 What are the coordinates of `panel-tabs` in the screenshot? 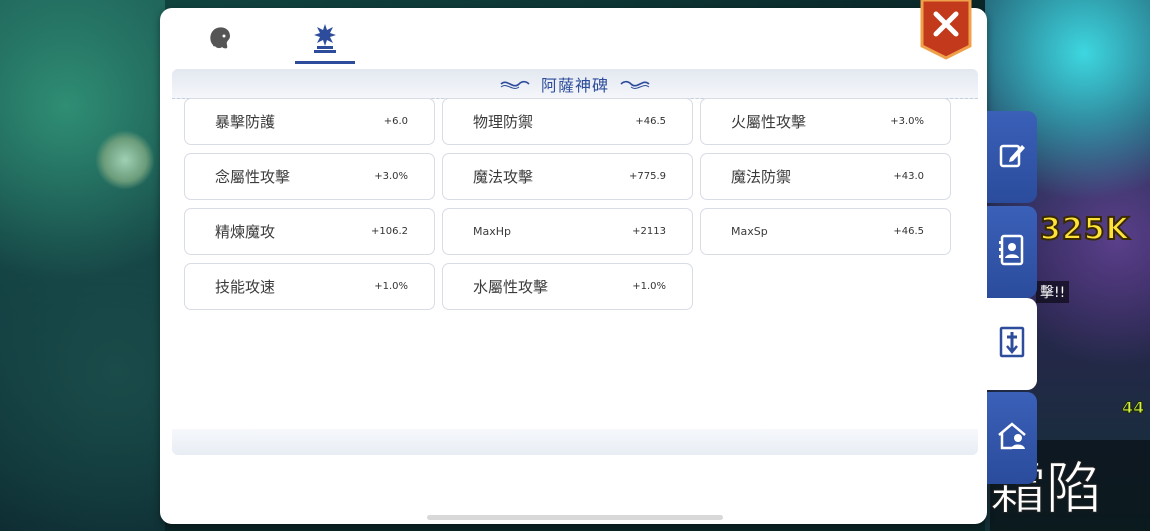 It's located at (573, 34).